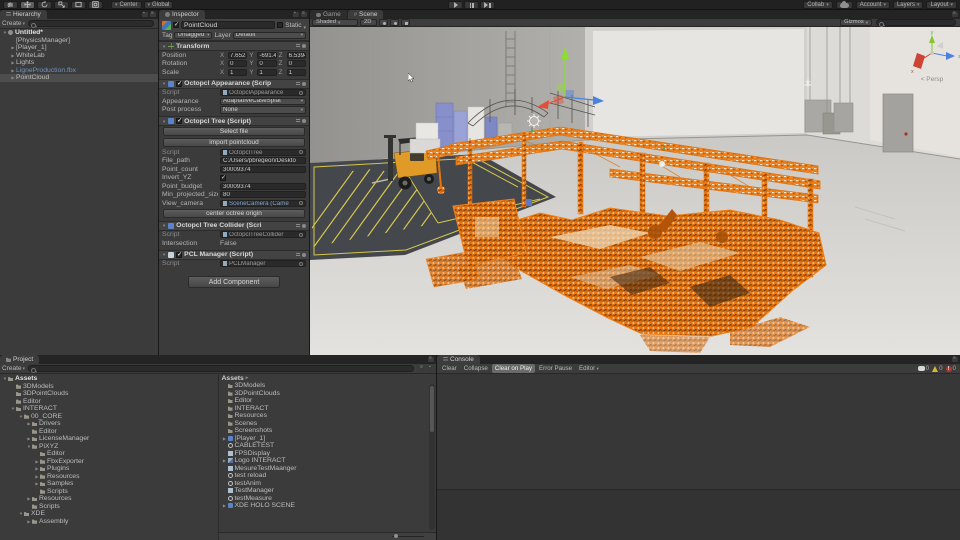 The width and height of the screenshot is (960, 540). What do you see at coordinates (329, 394) in the screenshot?
I see `asset-item: 3DPointClouds` at bounding box center [329, 394].